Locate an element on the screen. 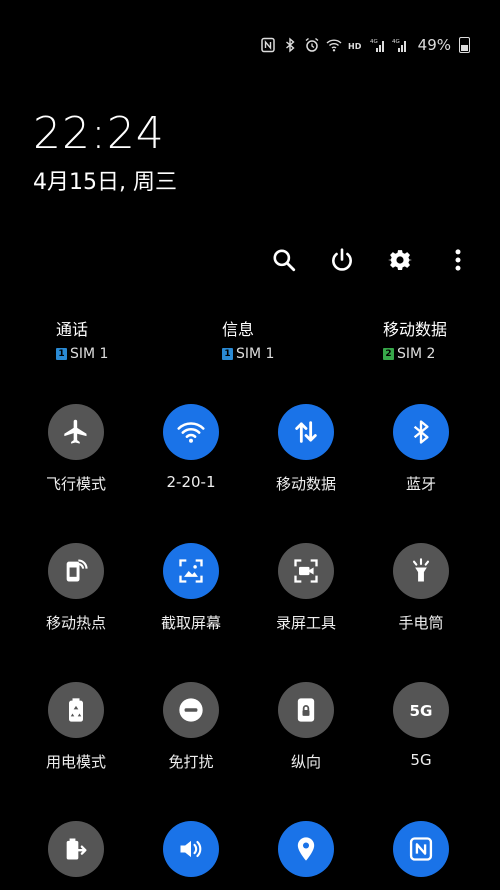  tile-location is located at coordinates (306, 855).